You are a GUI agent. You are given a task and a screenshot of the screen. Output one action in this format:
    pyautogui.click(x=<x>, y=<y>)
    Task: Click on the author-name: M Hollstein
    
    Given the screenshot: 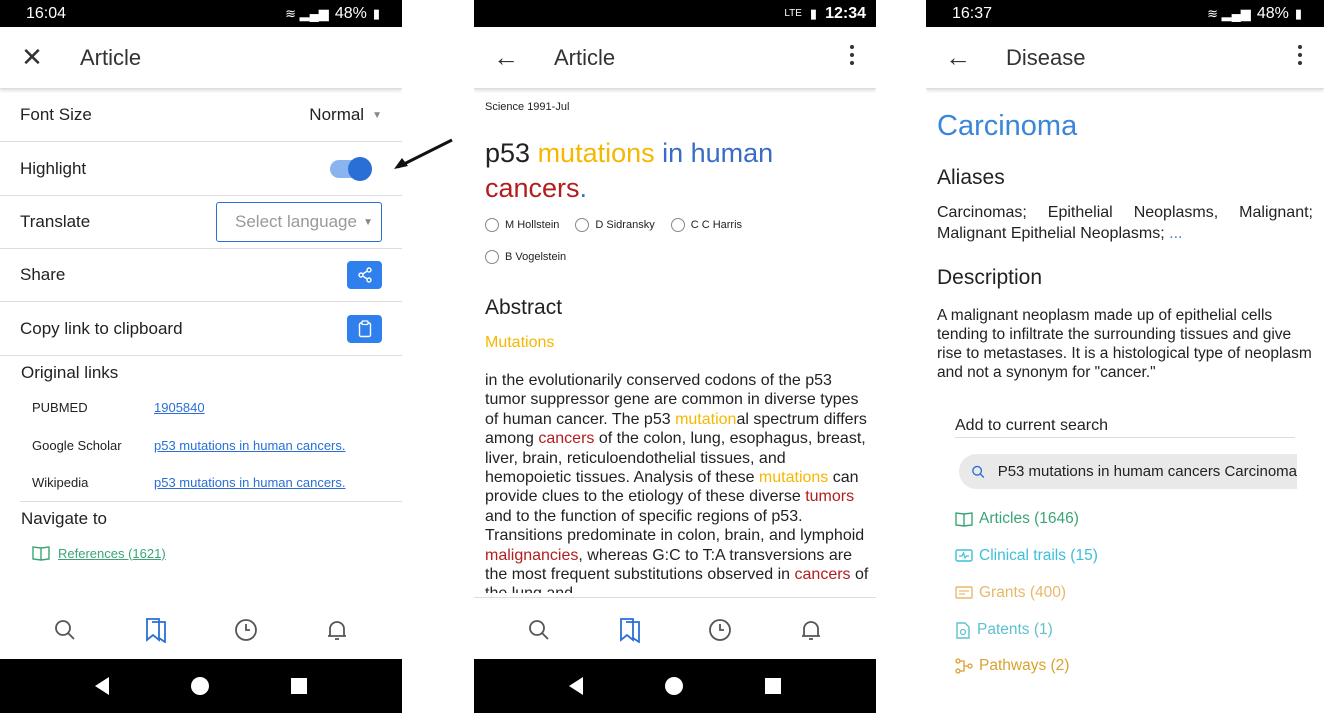 What is the action you would take?
    pyautogui.click(x=532, y=225)
    